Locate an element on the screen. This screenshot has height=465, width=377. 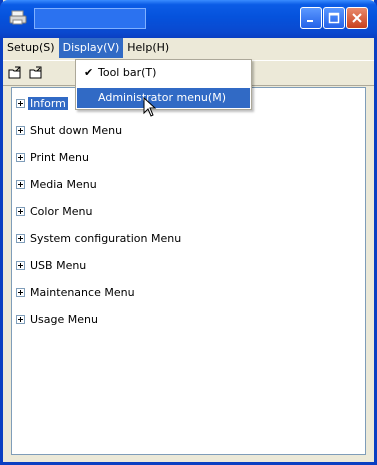
save-settings-icon is located at coordinates (36, 72).